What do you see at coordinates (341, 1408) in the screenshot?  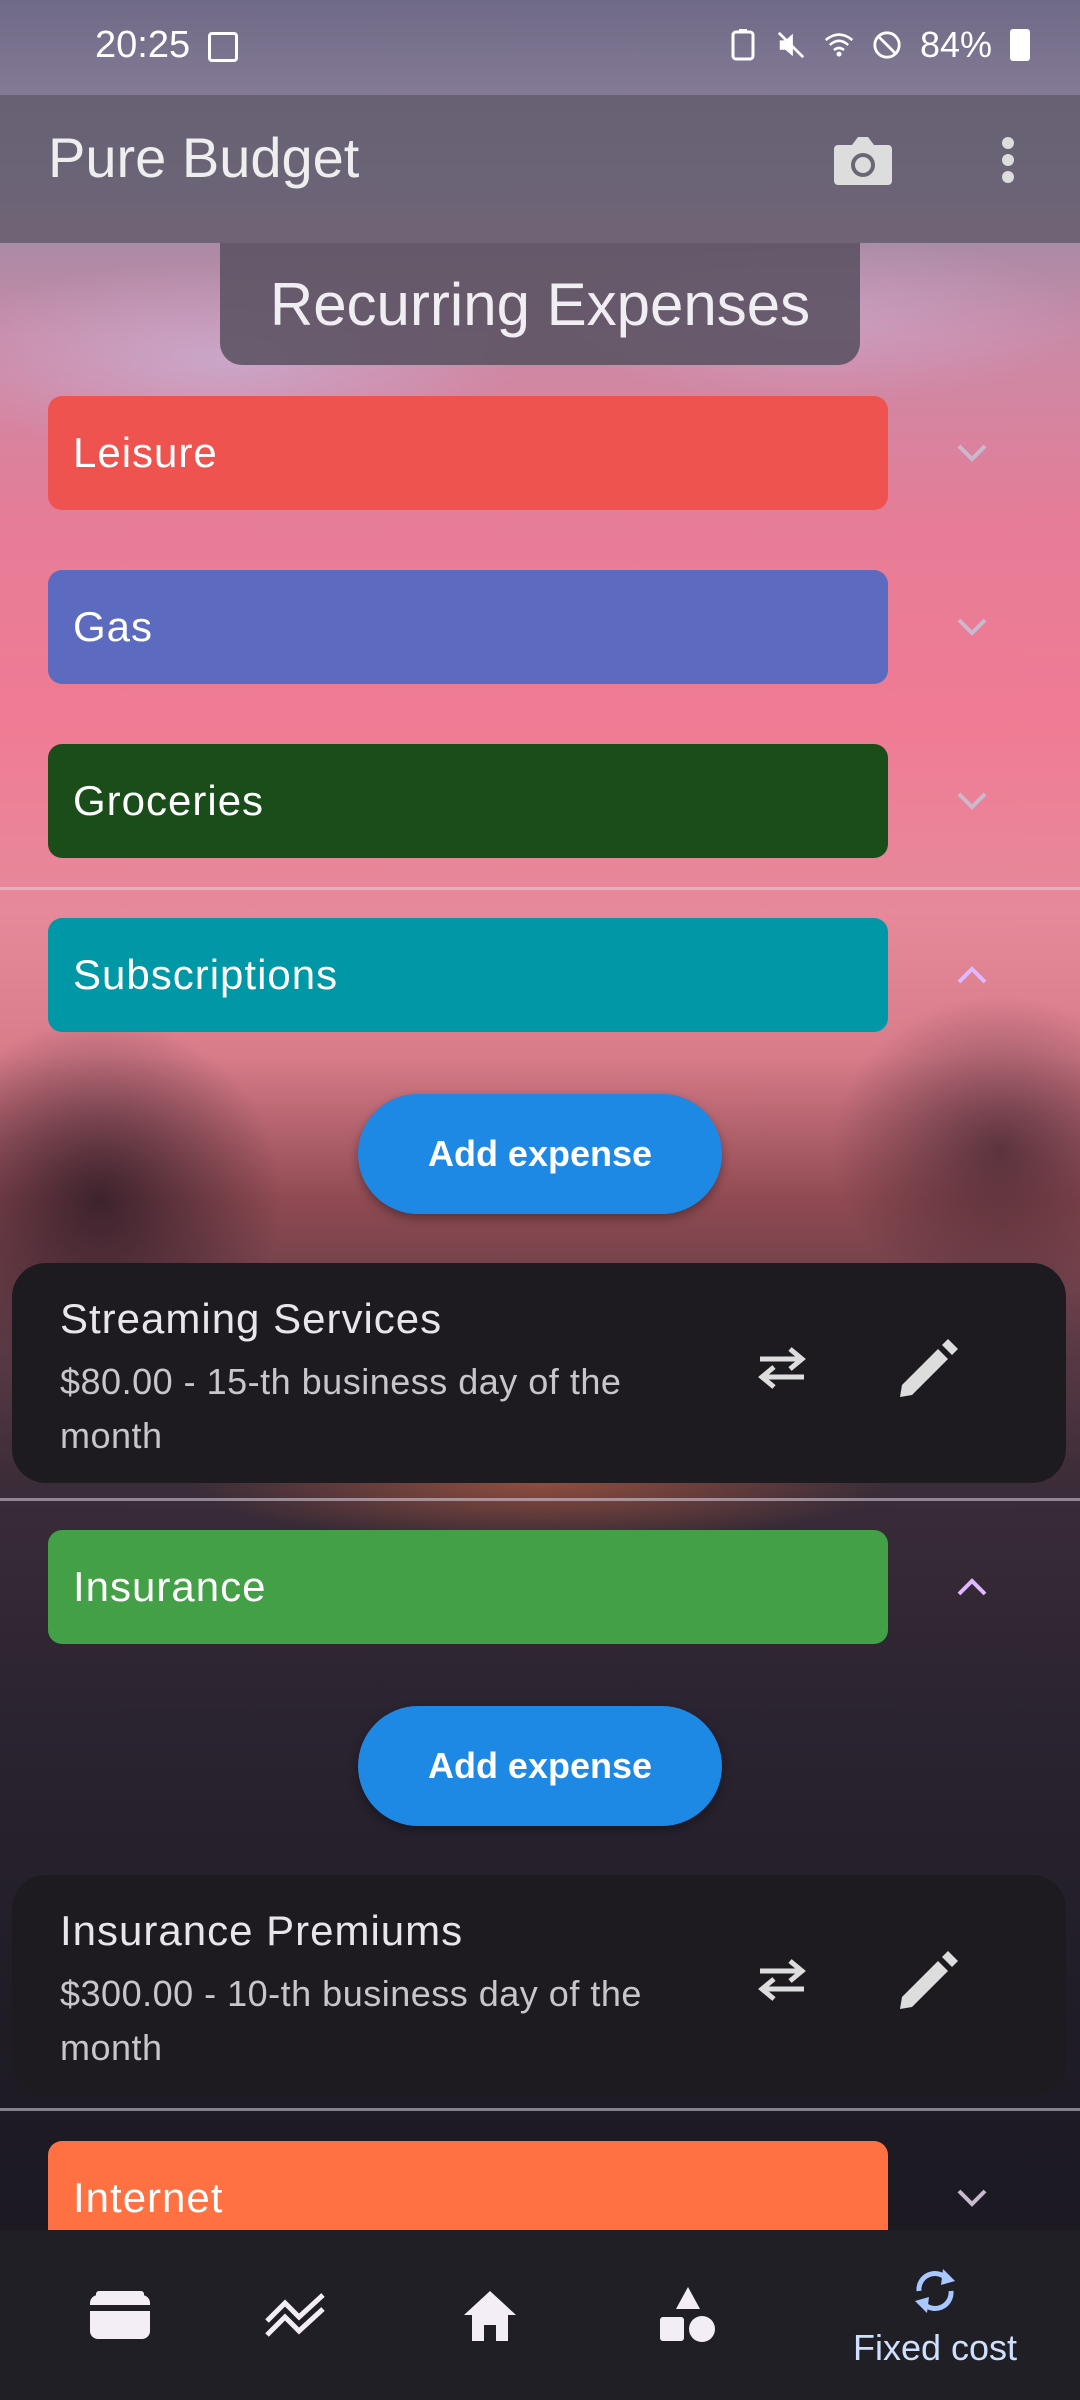 I see `expense-detail: $80.00 - 15-th business day of the month` at bounding box center [341, 1408].